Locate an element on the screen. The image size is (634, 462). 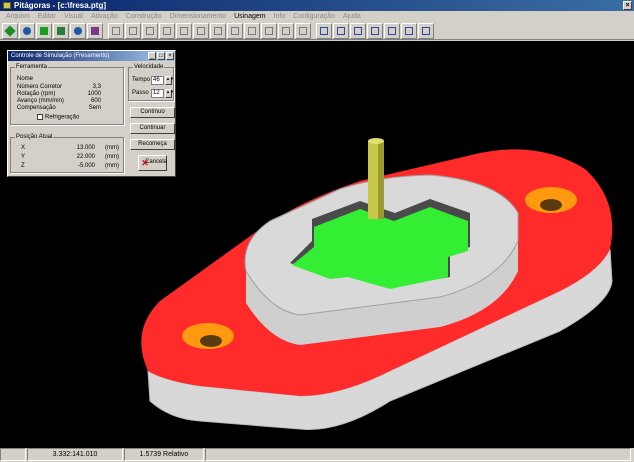
status-cell-empty is located at coordinates (13, 454).